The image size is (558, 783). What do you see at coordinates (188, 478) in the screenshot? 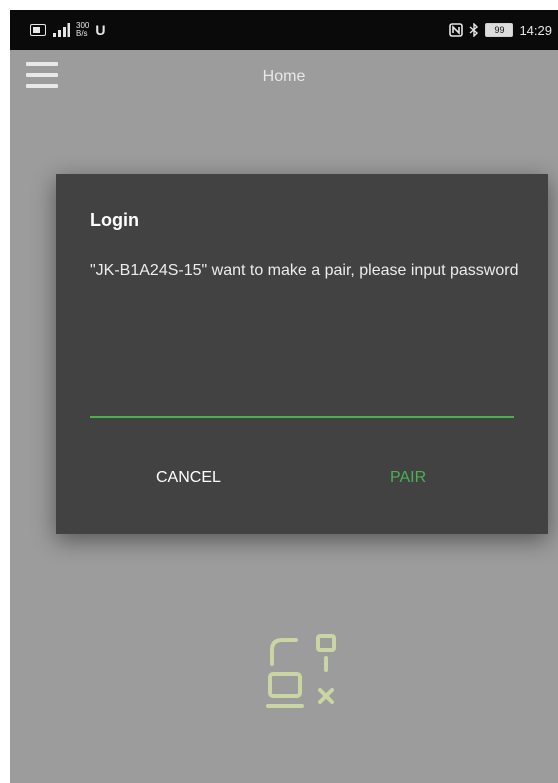
I see `cancel-button: CANCEL` at bounding box center [188, 478].